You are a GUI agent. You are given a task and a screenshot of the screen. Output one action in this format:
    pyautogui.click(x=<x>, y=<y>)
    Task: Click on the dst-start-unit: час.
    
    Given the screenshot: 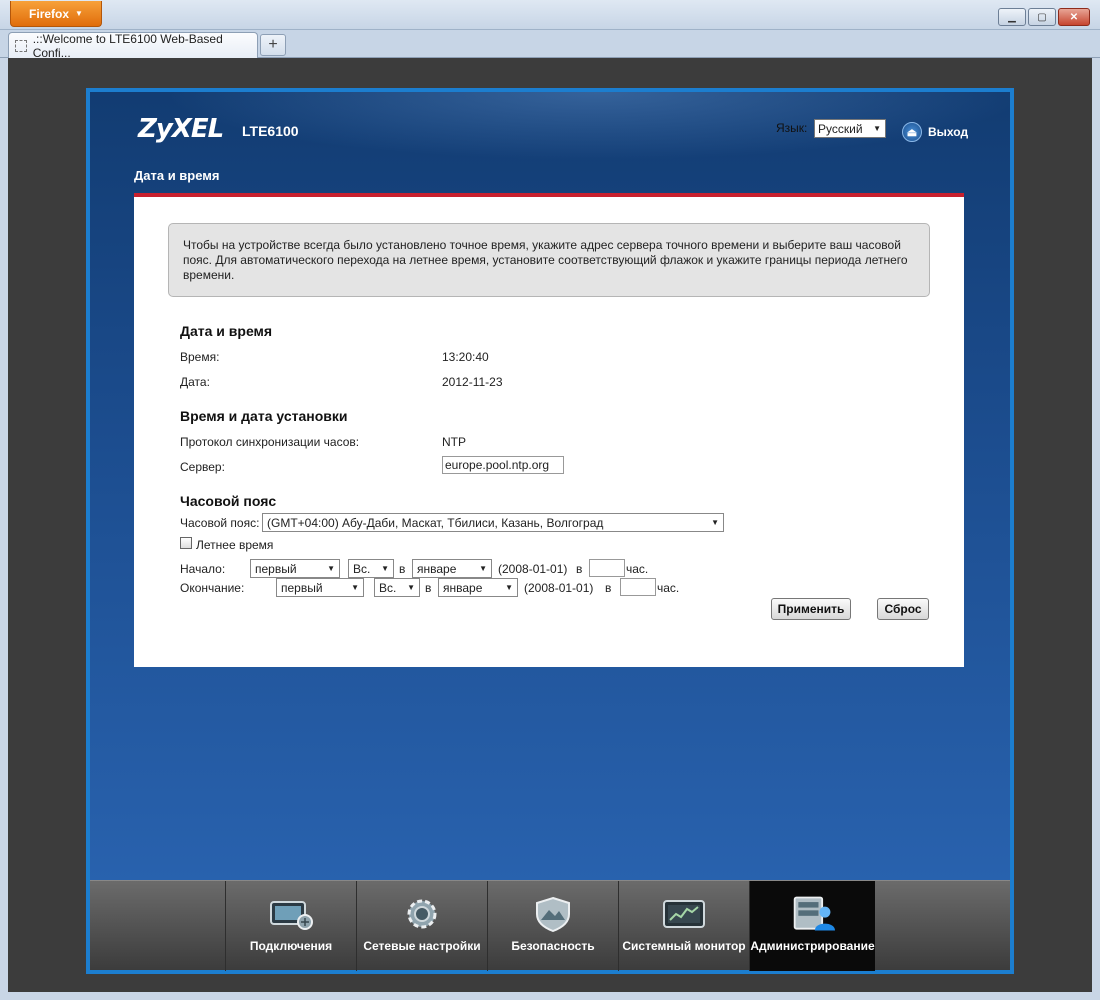 What is the action you would take?
    pyautogui.click(x=637, y=569)
    